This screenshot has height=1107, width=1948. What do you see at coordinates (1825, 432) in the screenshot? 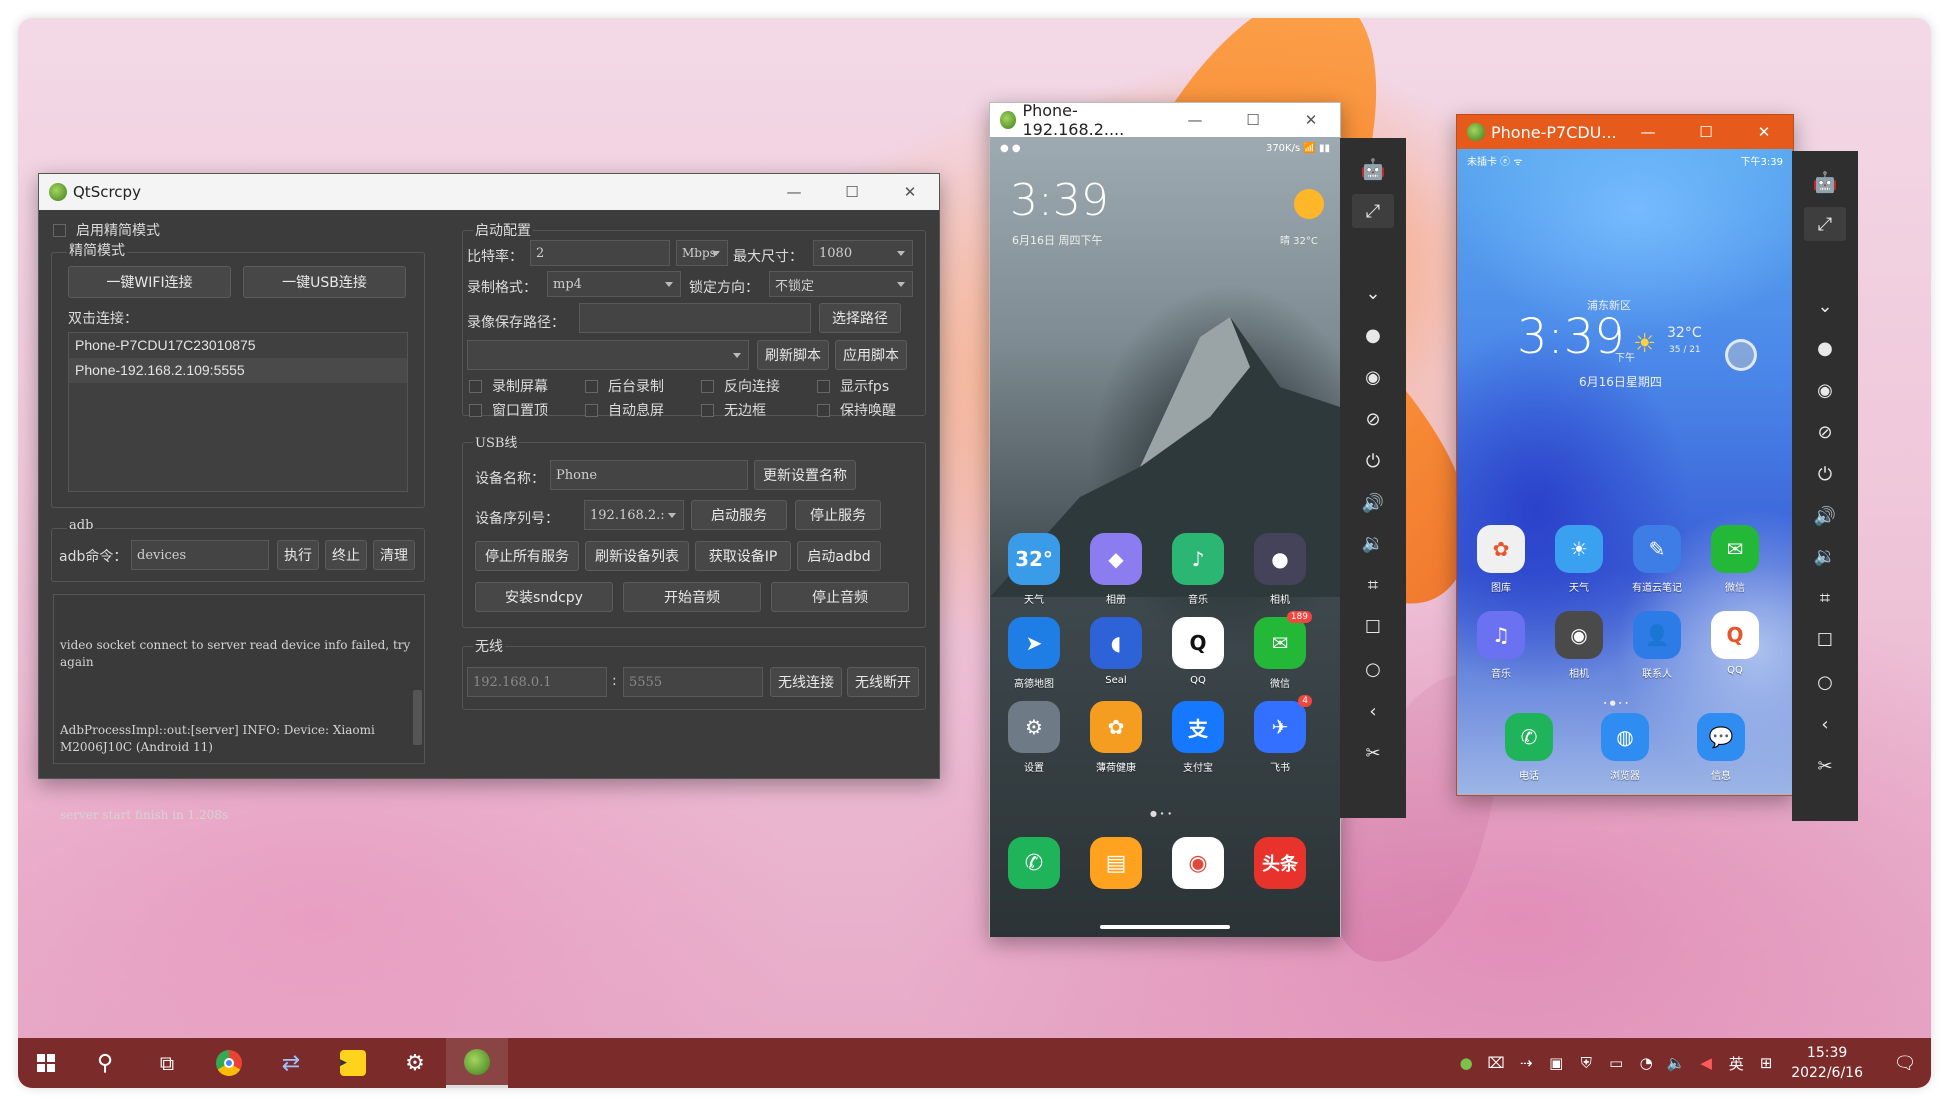
I see `hide-icon: ⊘` at bounding box center [1825, 432].